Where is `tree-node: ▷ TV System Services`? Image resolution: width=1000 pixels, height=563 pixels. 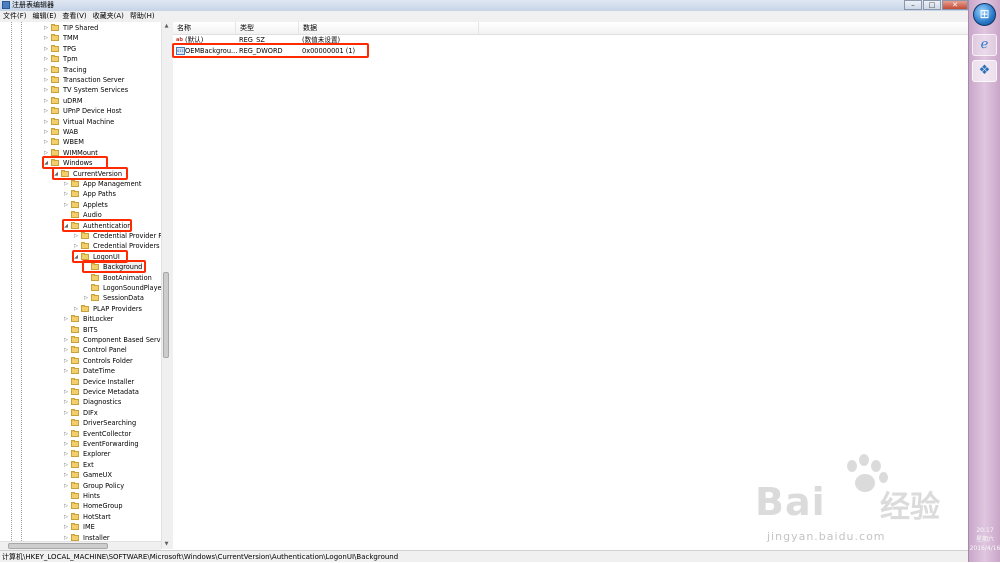 tree-node: ▷ TV System Services is located at coordinates (85, 90).